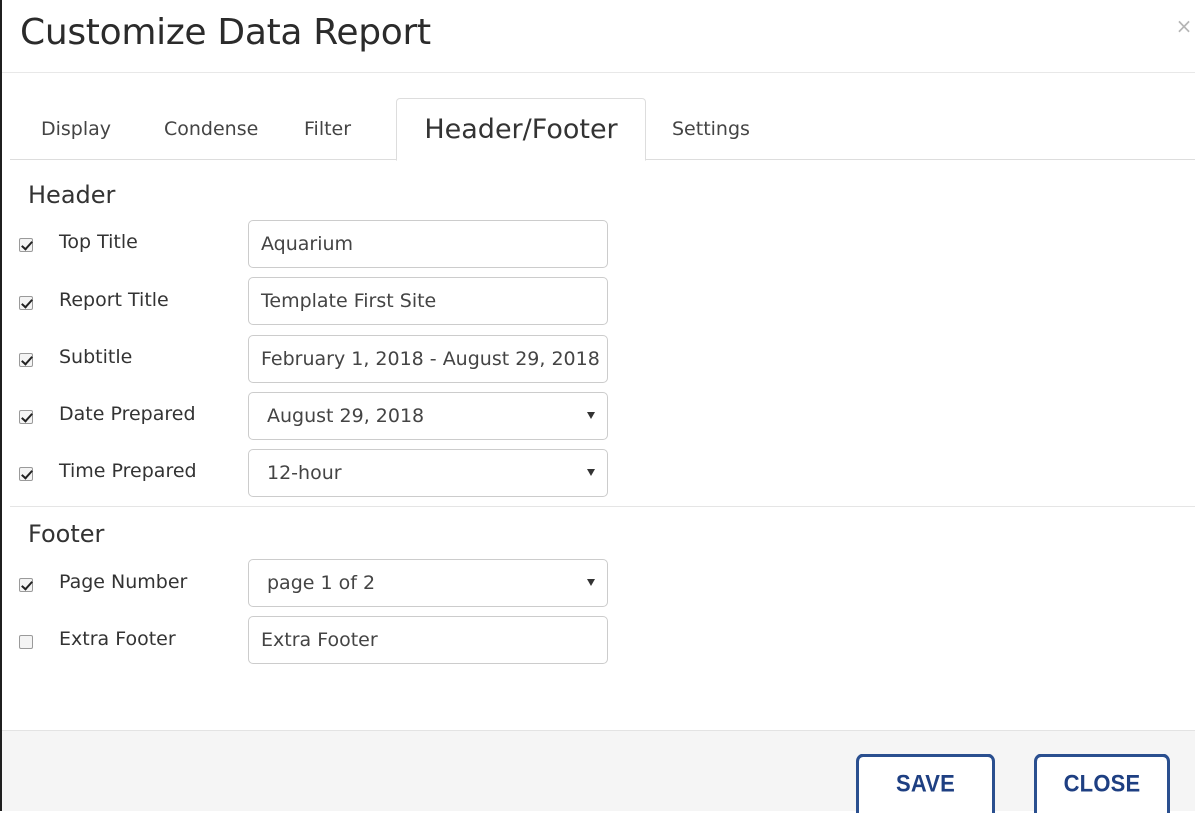  What do you see at coordinates (117, 639) in the screenshot?
I see `extra-footer-label: Extra Footer` at bounding box center [117, 639].